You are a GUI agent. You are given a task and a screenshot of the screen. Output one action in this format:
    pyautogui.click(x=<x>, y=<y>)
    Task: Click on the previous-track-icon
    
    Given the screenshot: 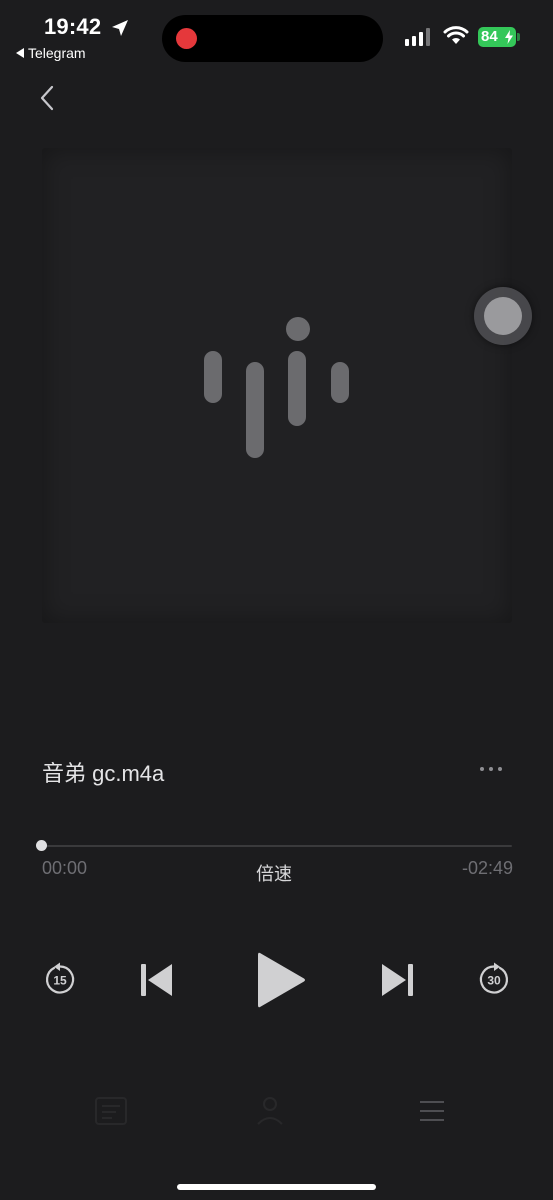 What is the action you would take?
    pyautogui.click(x=157, y=980)
    